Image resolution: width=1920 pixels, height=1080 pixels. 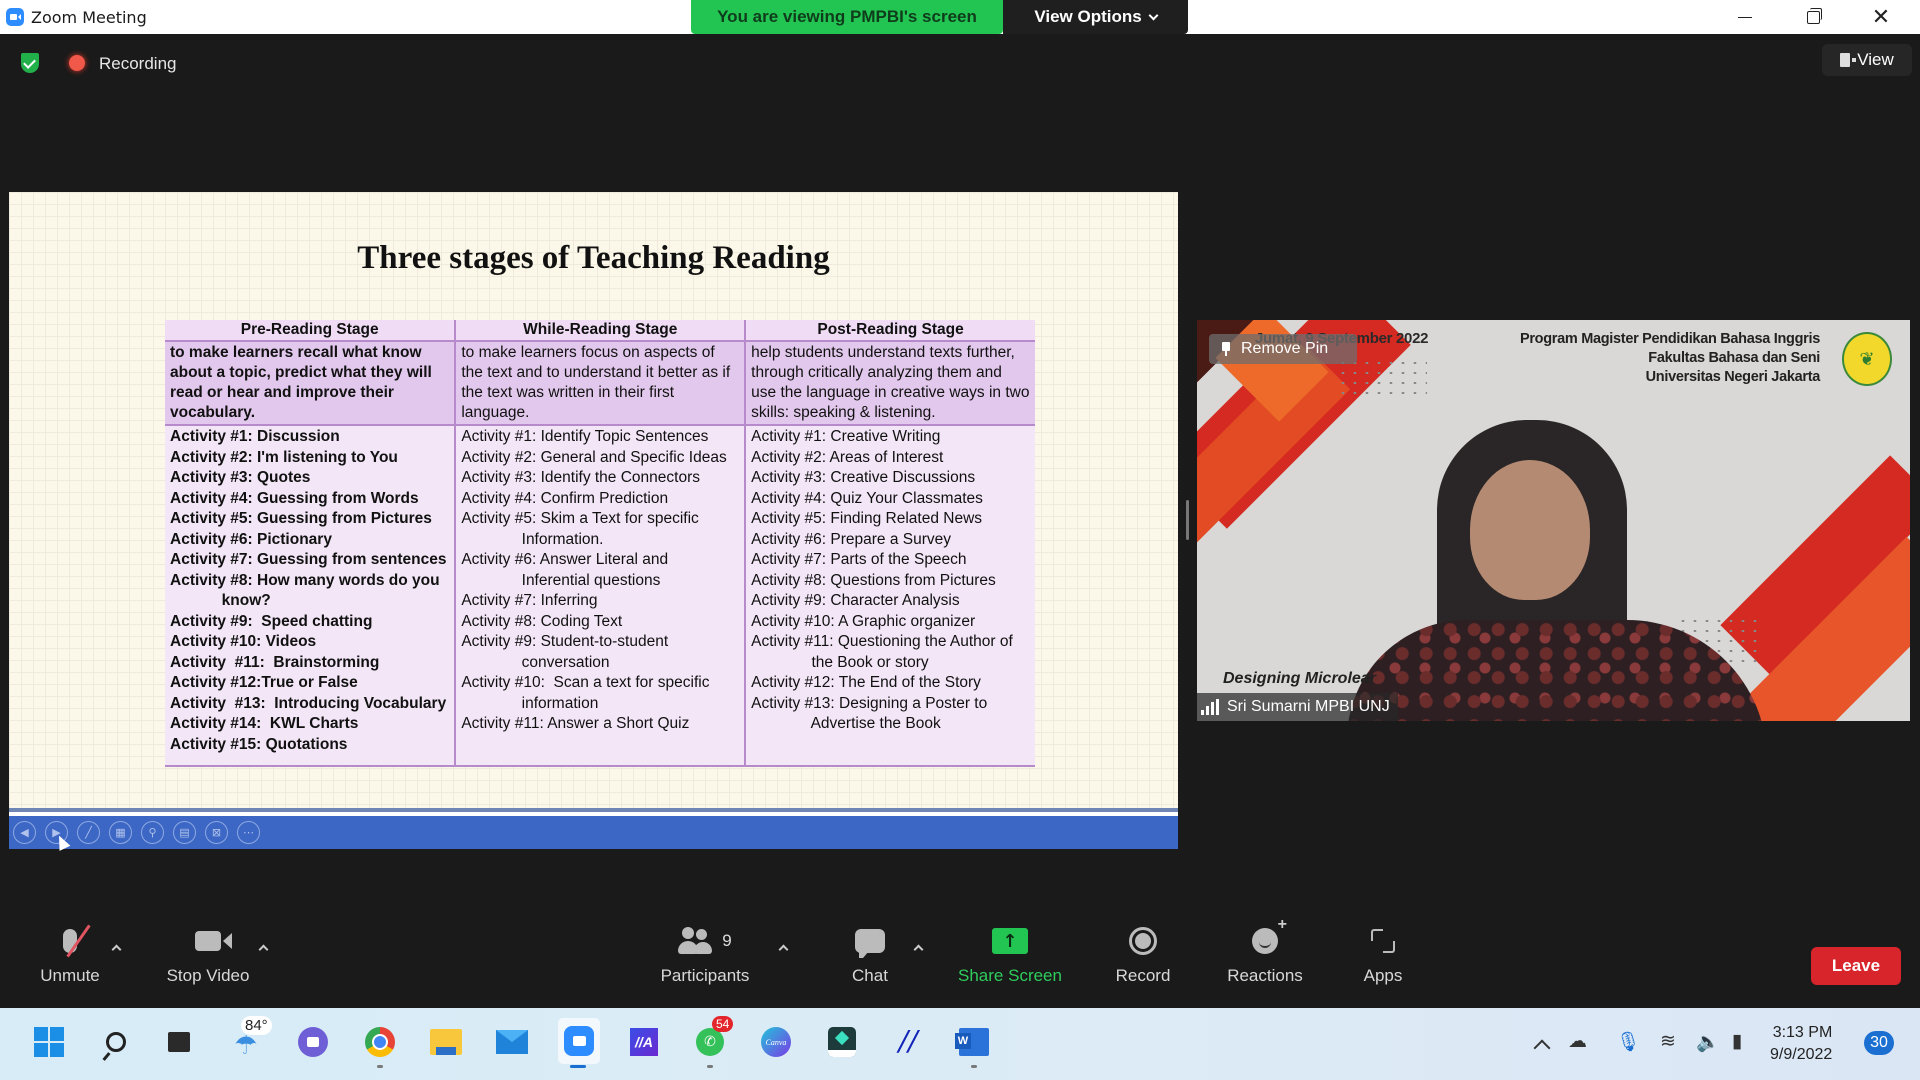 What do you see at coordinates (867, 518) in the screenshot?
I see `activity-item: Activity #5: Finding Related News` at bounding box center [867, 518].